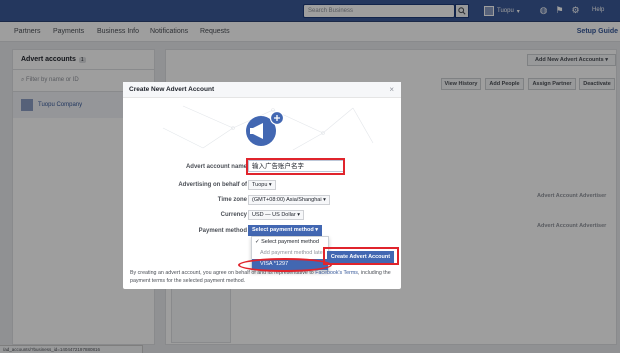 The width and height of the screenshot is (620, 353). What do you see at coordinates (283, 230) in the screenshot?
I see `payment-value: Select payment method` at bounding box center [283, 230].